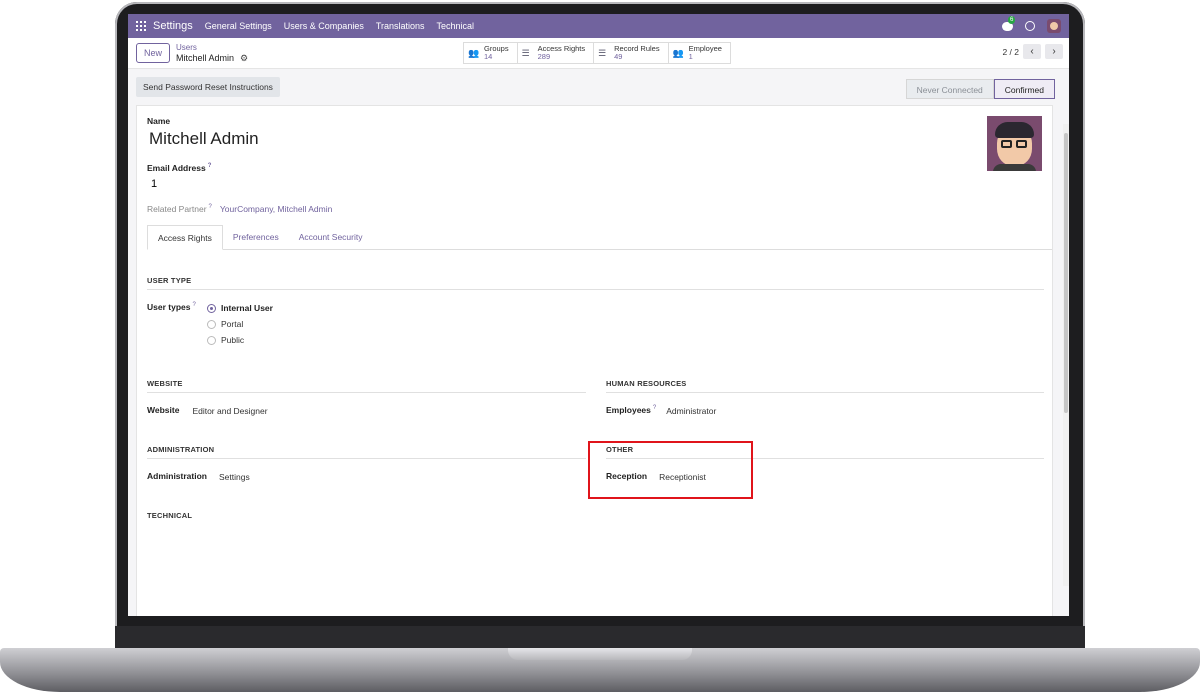 The width and height of the screenshot is (1200, 697). I want to click on smart-value: 49, so click(618, 56).